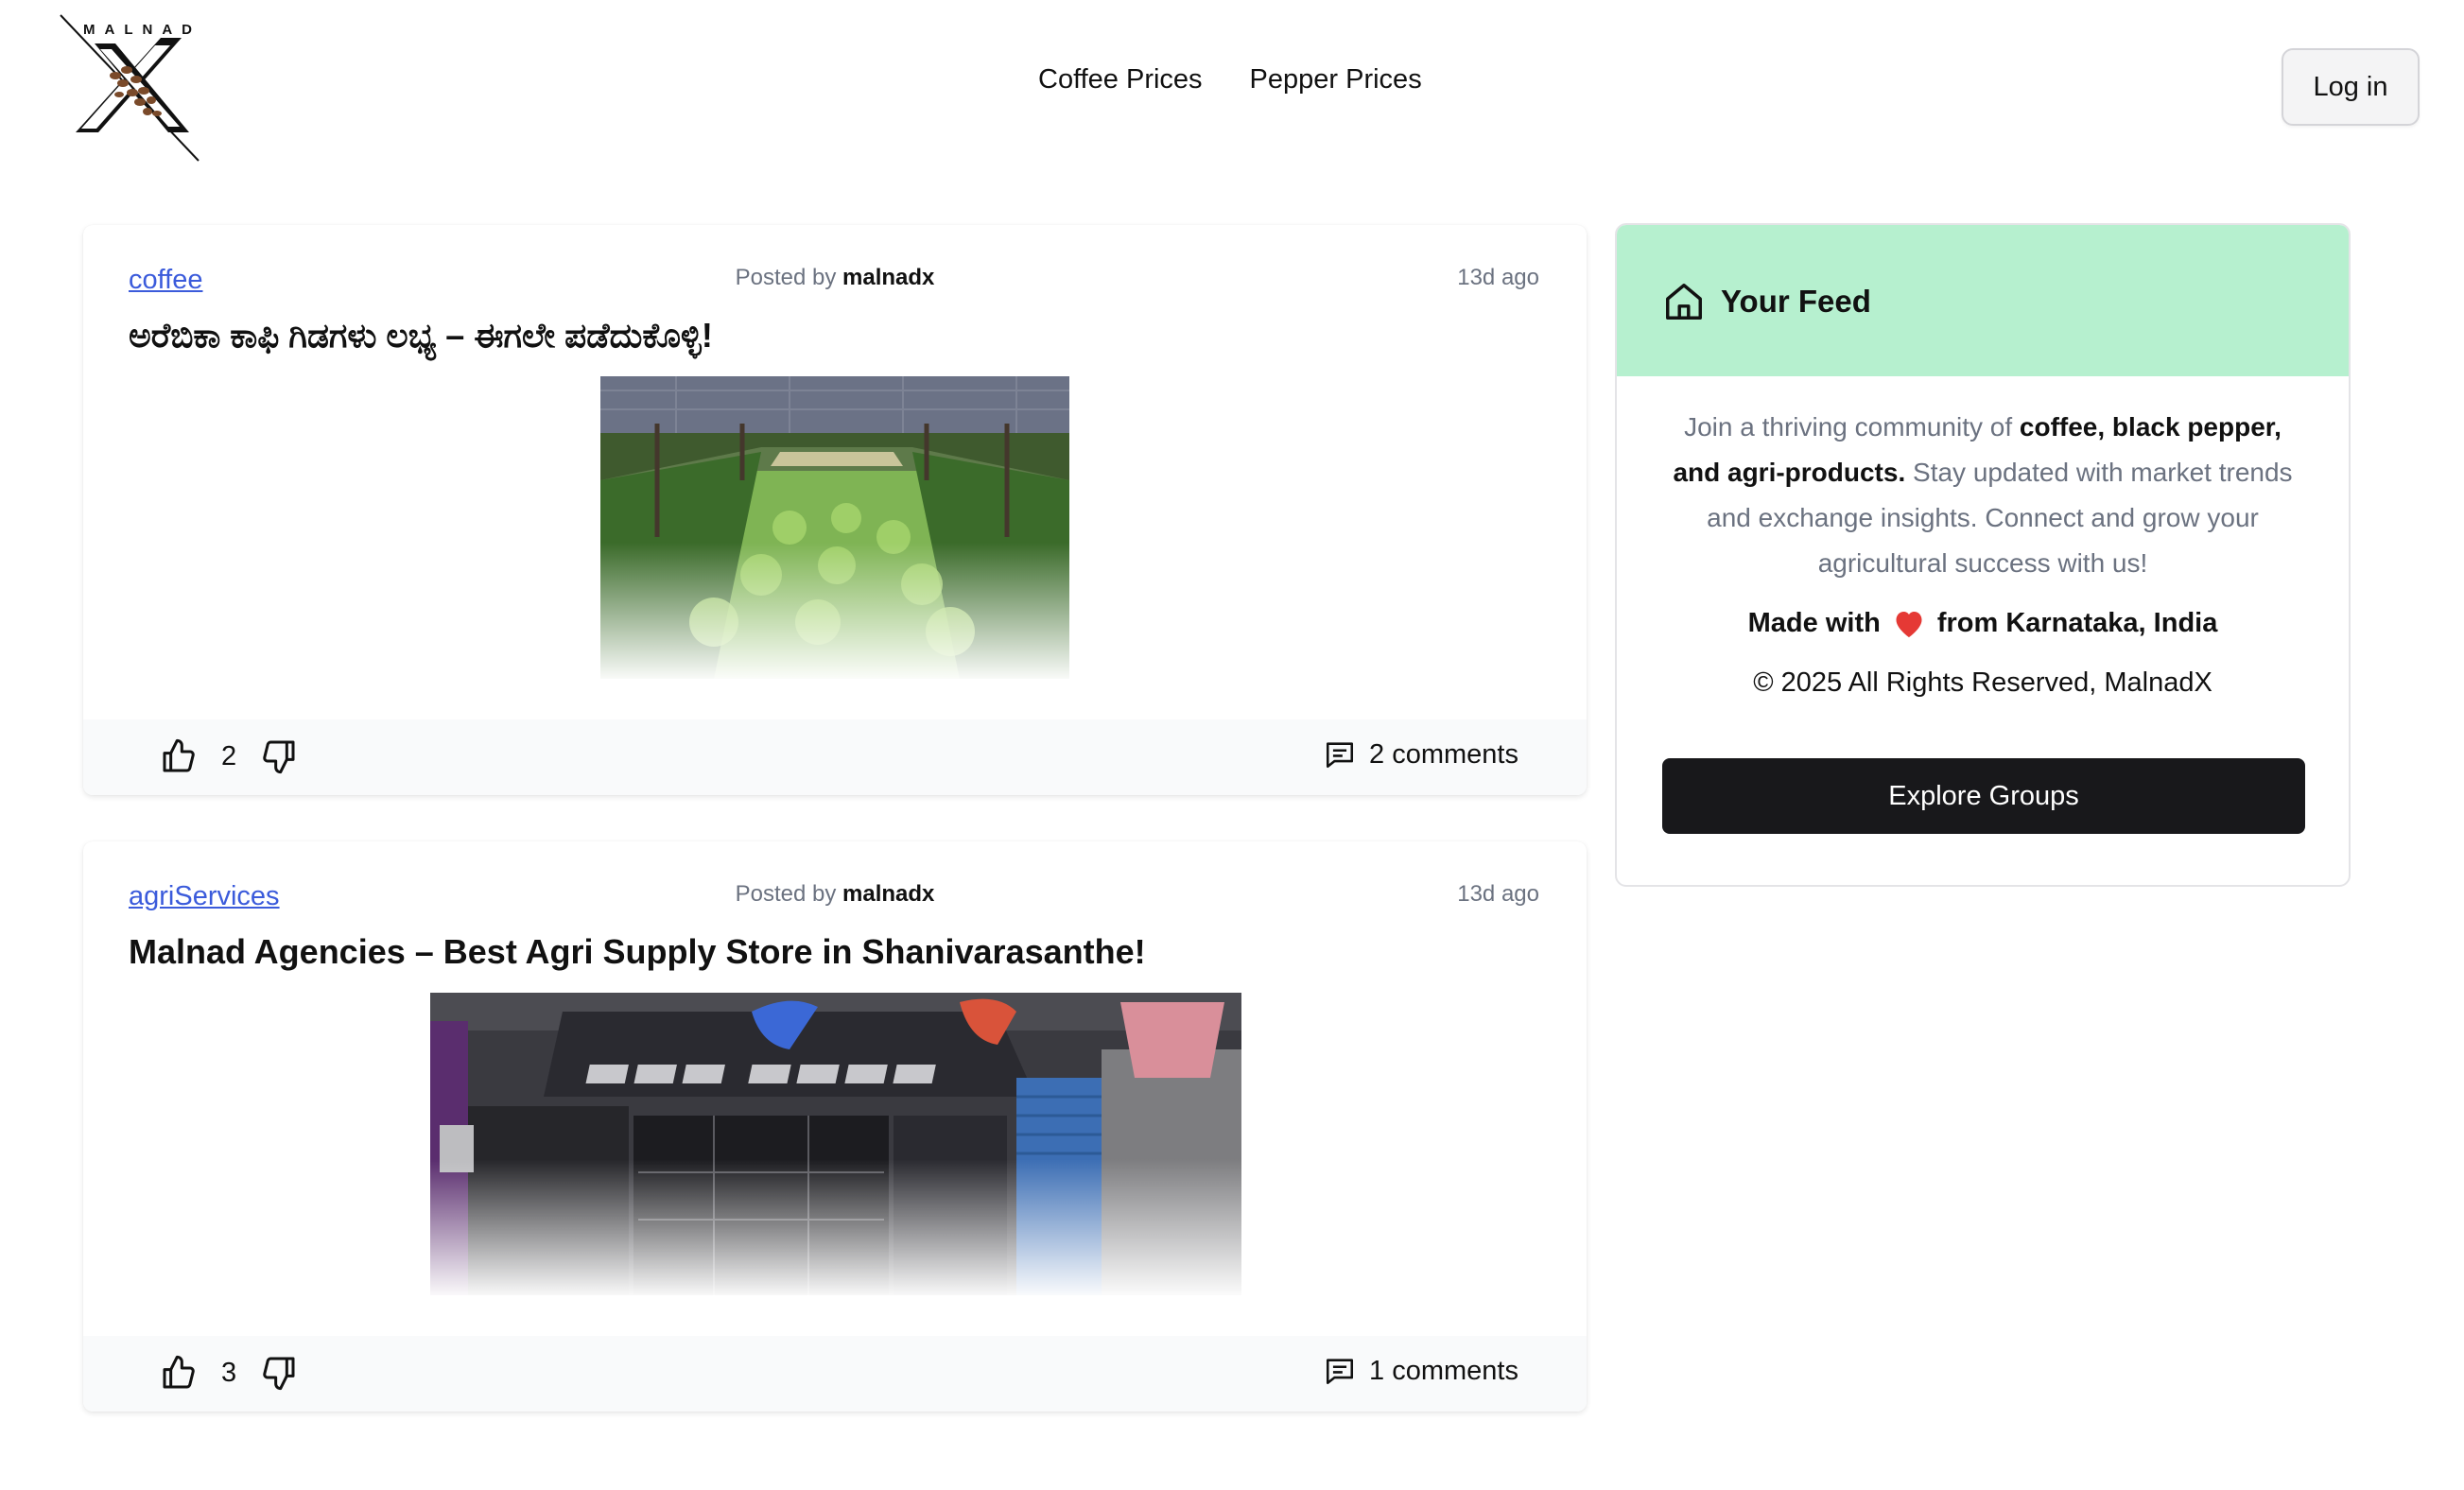 The height and width of the screenshot is (1490, 2464). Describe the element at coordinates (1230, 79) in the screenshot. I see `main-nav: Coffee Prices Pepper Prices` at that location.